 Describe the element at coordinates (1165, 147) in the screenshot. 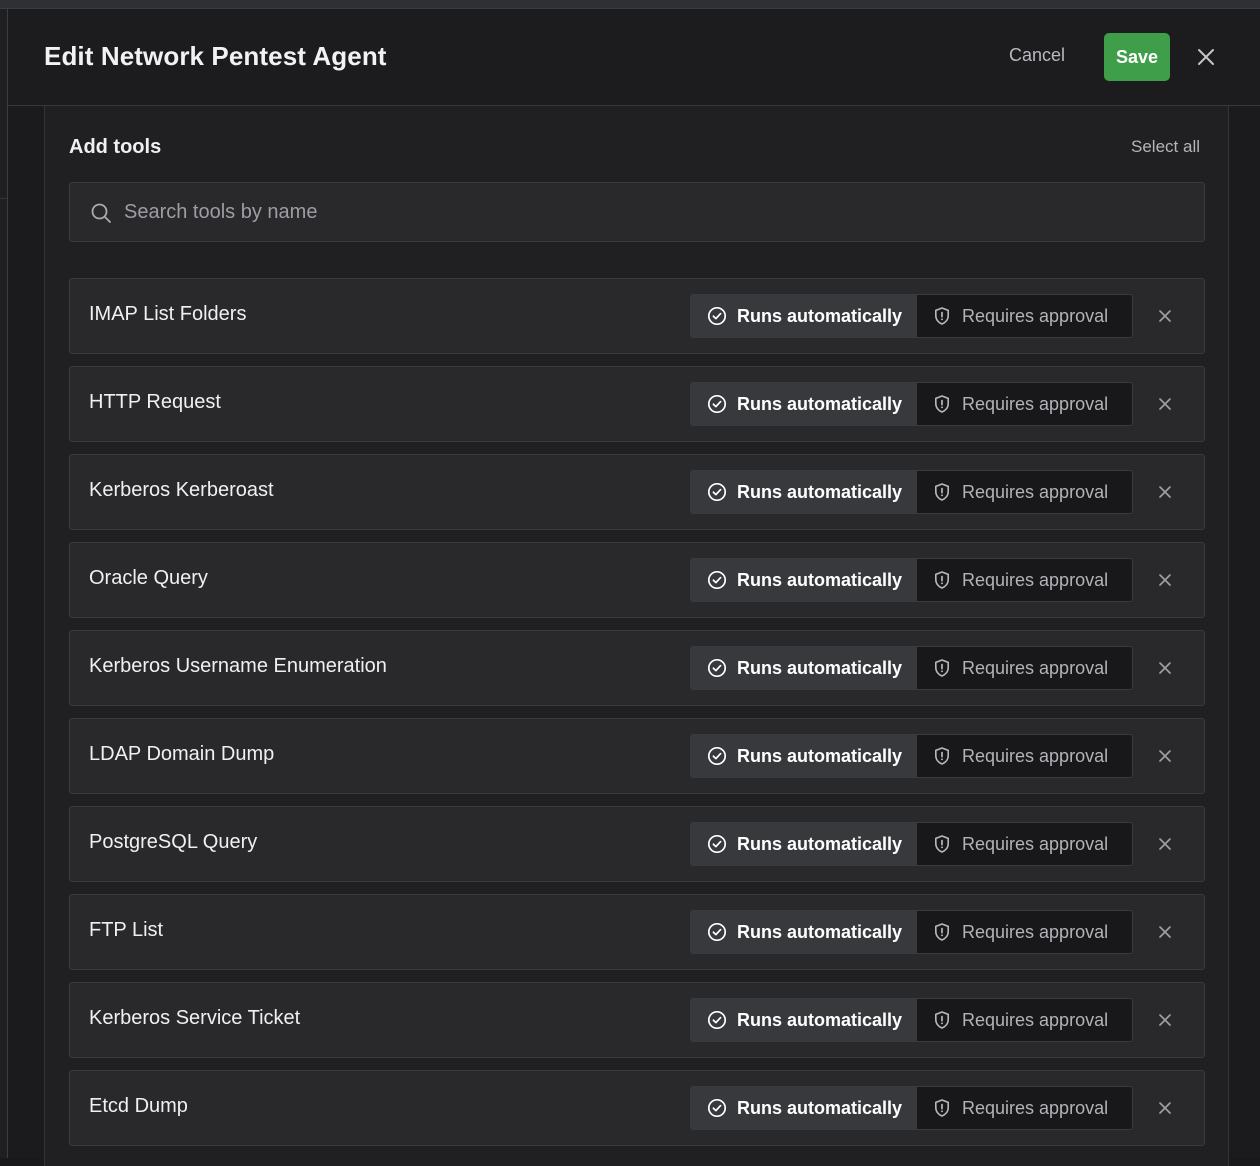

I see `select-all-link: Select all` at that location.